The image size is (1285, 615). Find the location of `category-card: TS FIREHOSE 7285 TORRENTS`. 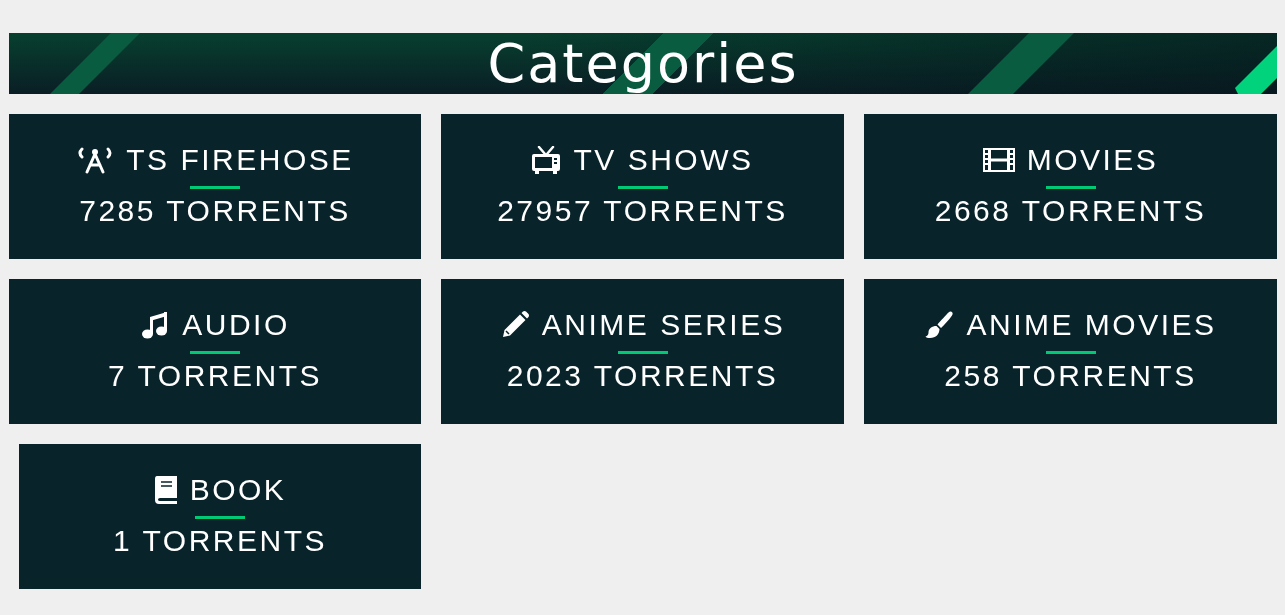

category-card: TS FIREHOSE 7285 TORRENTS is located at coordinates (215, 186).